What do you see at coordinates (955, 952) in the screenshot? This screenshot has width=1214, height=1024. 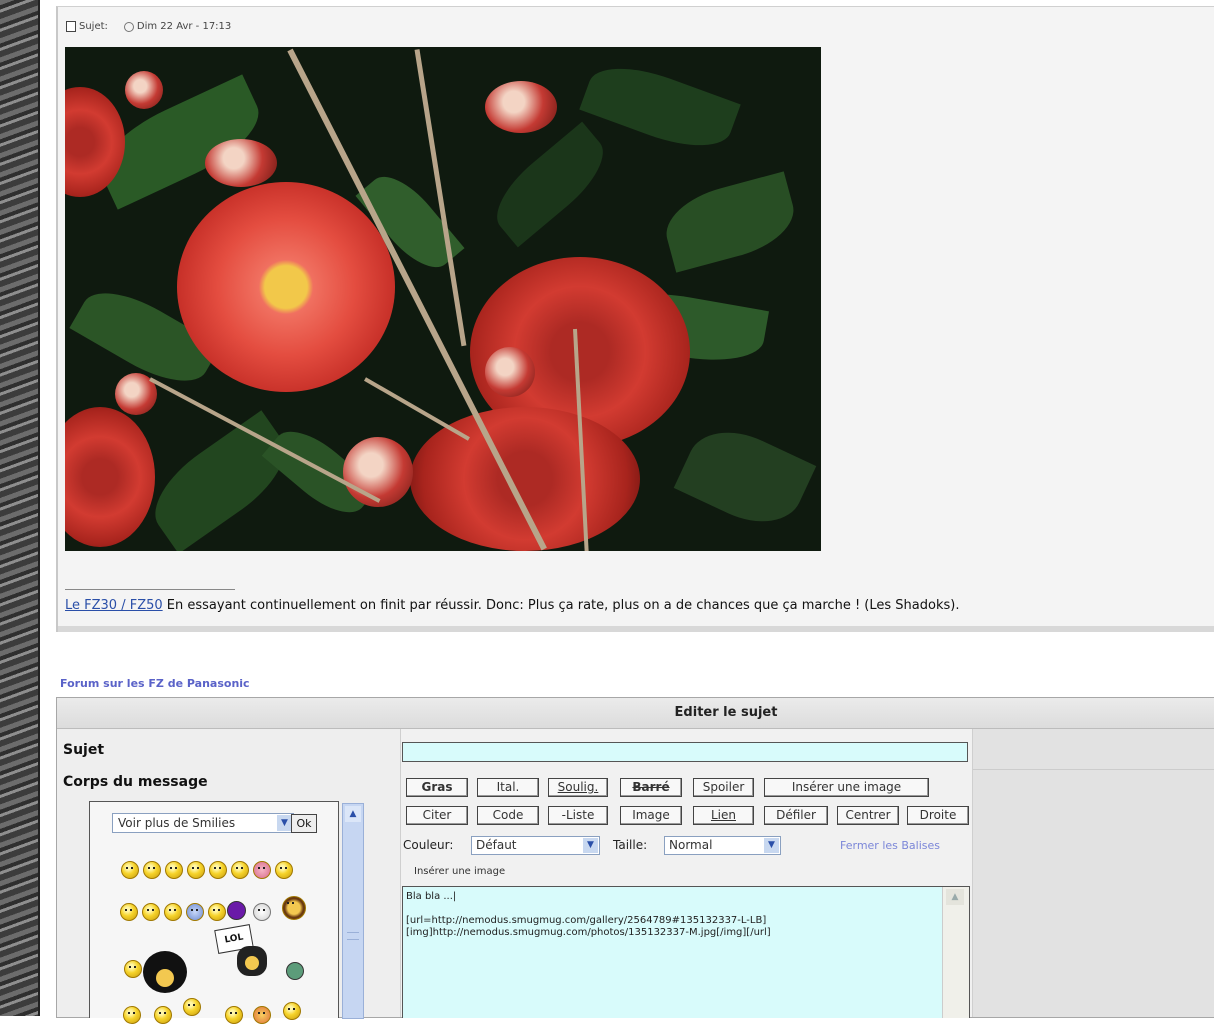 I see `textarea-scrollbar: ▲` at bounding box center [955, 952].